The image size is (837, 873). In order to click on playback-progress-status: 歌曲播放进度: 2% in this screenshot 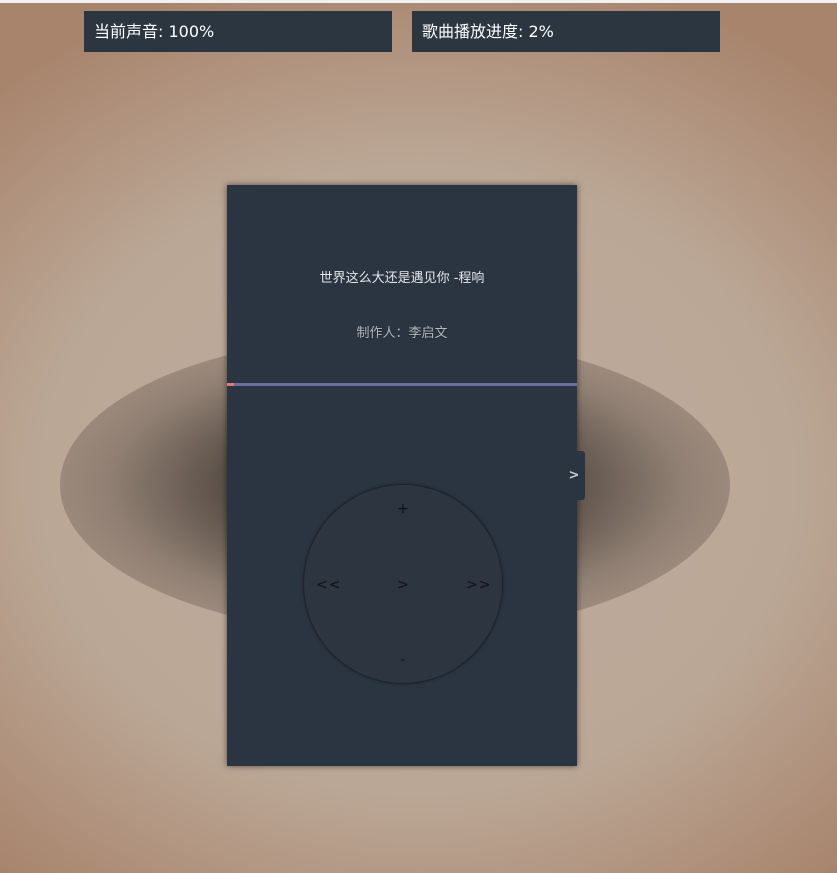, I will do `click(566, 31)`.